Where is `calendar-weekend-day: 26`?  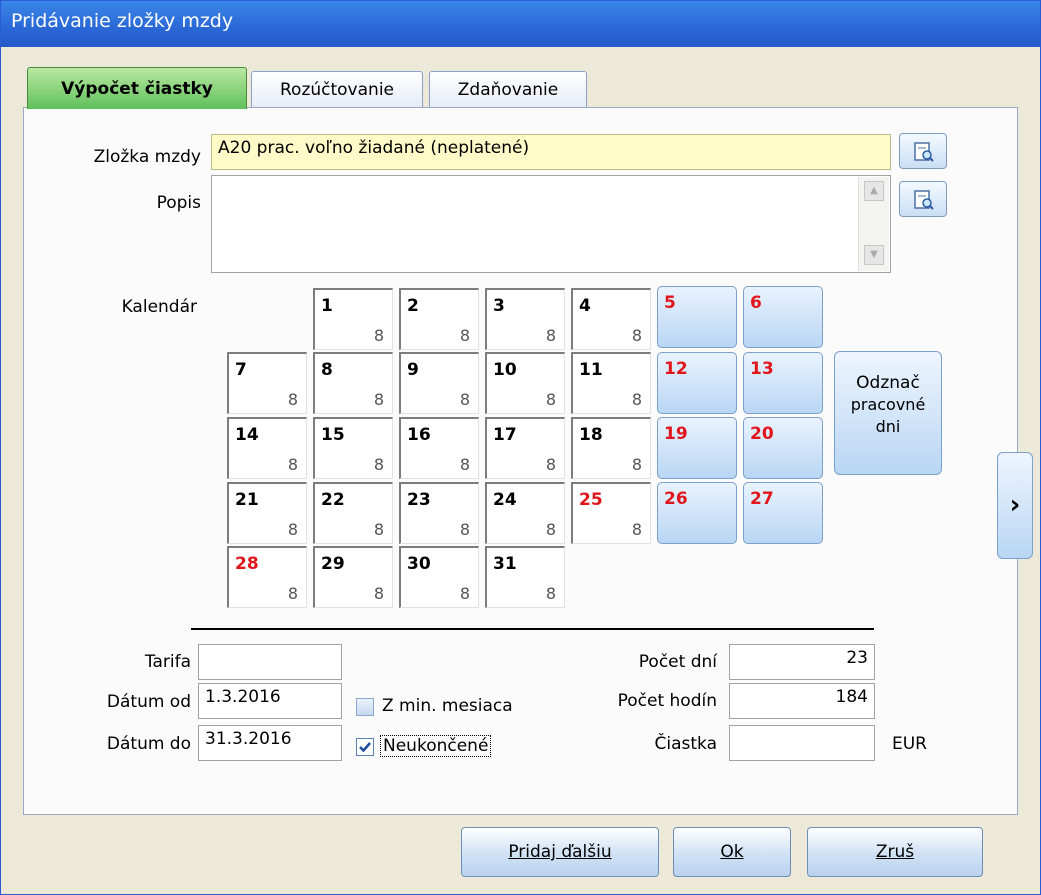
calendar-weekend-day: 26 is located at coordinates (697, 513).